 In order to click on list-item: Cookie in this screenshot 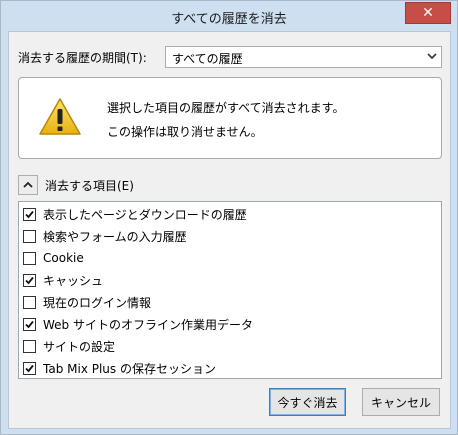, I will do `click(228, 258)`.